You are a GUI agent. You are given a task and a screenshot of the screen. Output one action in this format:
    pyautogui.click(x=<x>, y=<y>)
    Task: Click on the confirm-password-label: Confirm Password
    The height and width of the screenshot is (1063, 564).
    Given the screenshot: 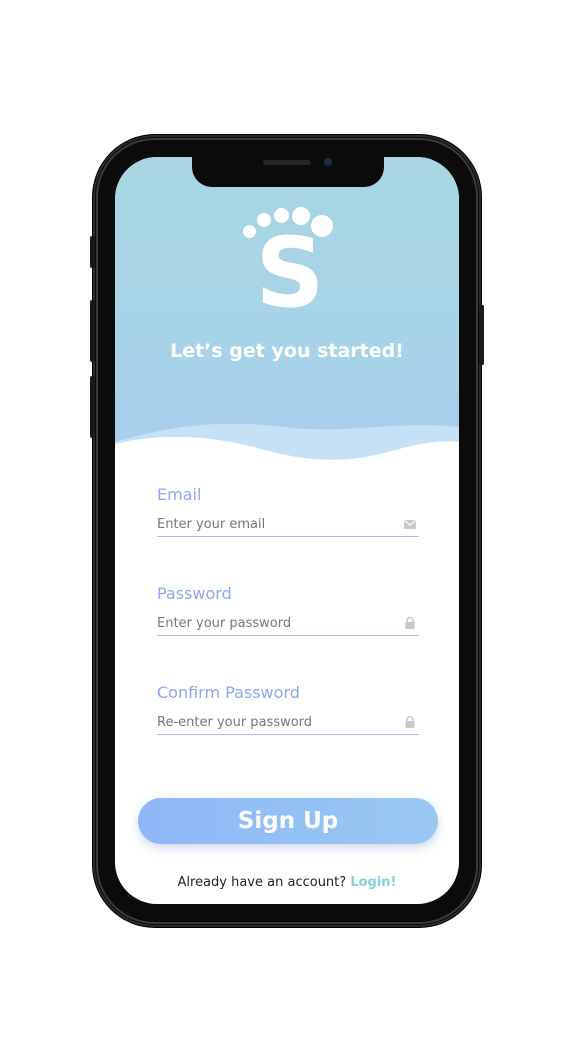 What is the action you would take?
    pyautogui.click(x=228, y=692)
    